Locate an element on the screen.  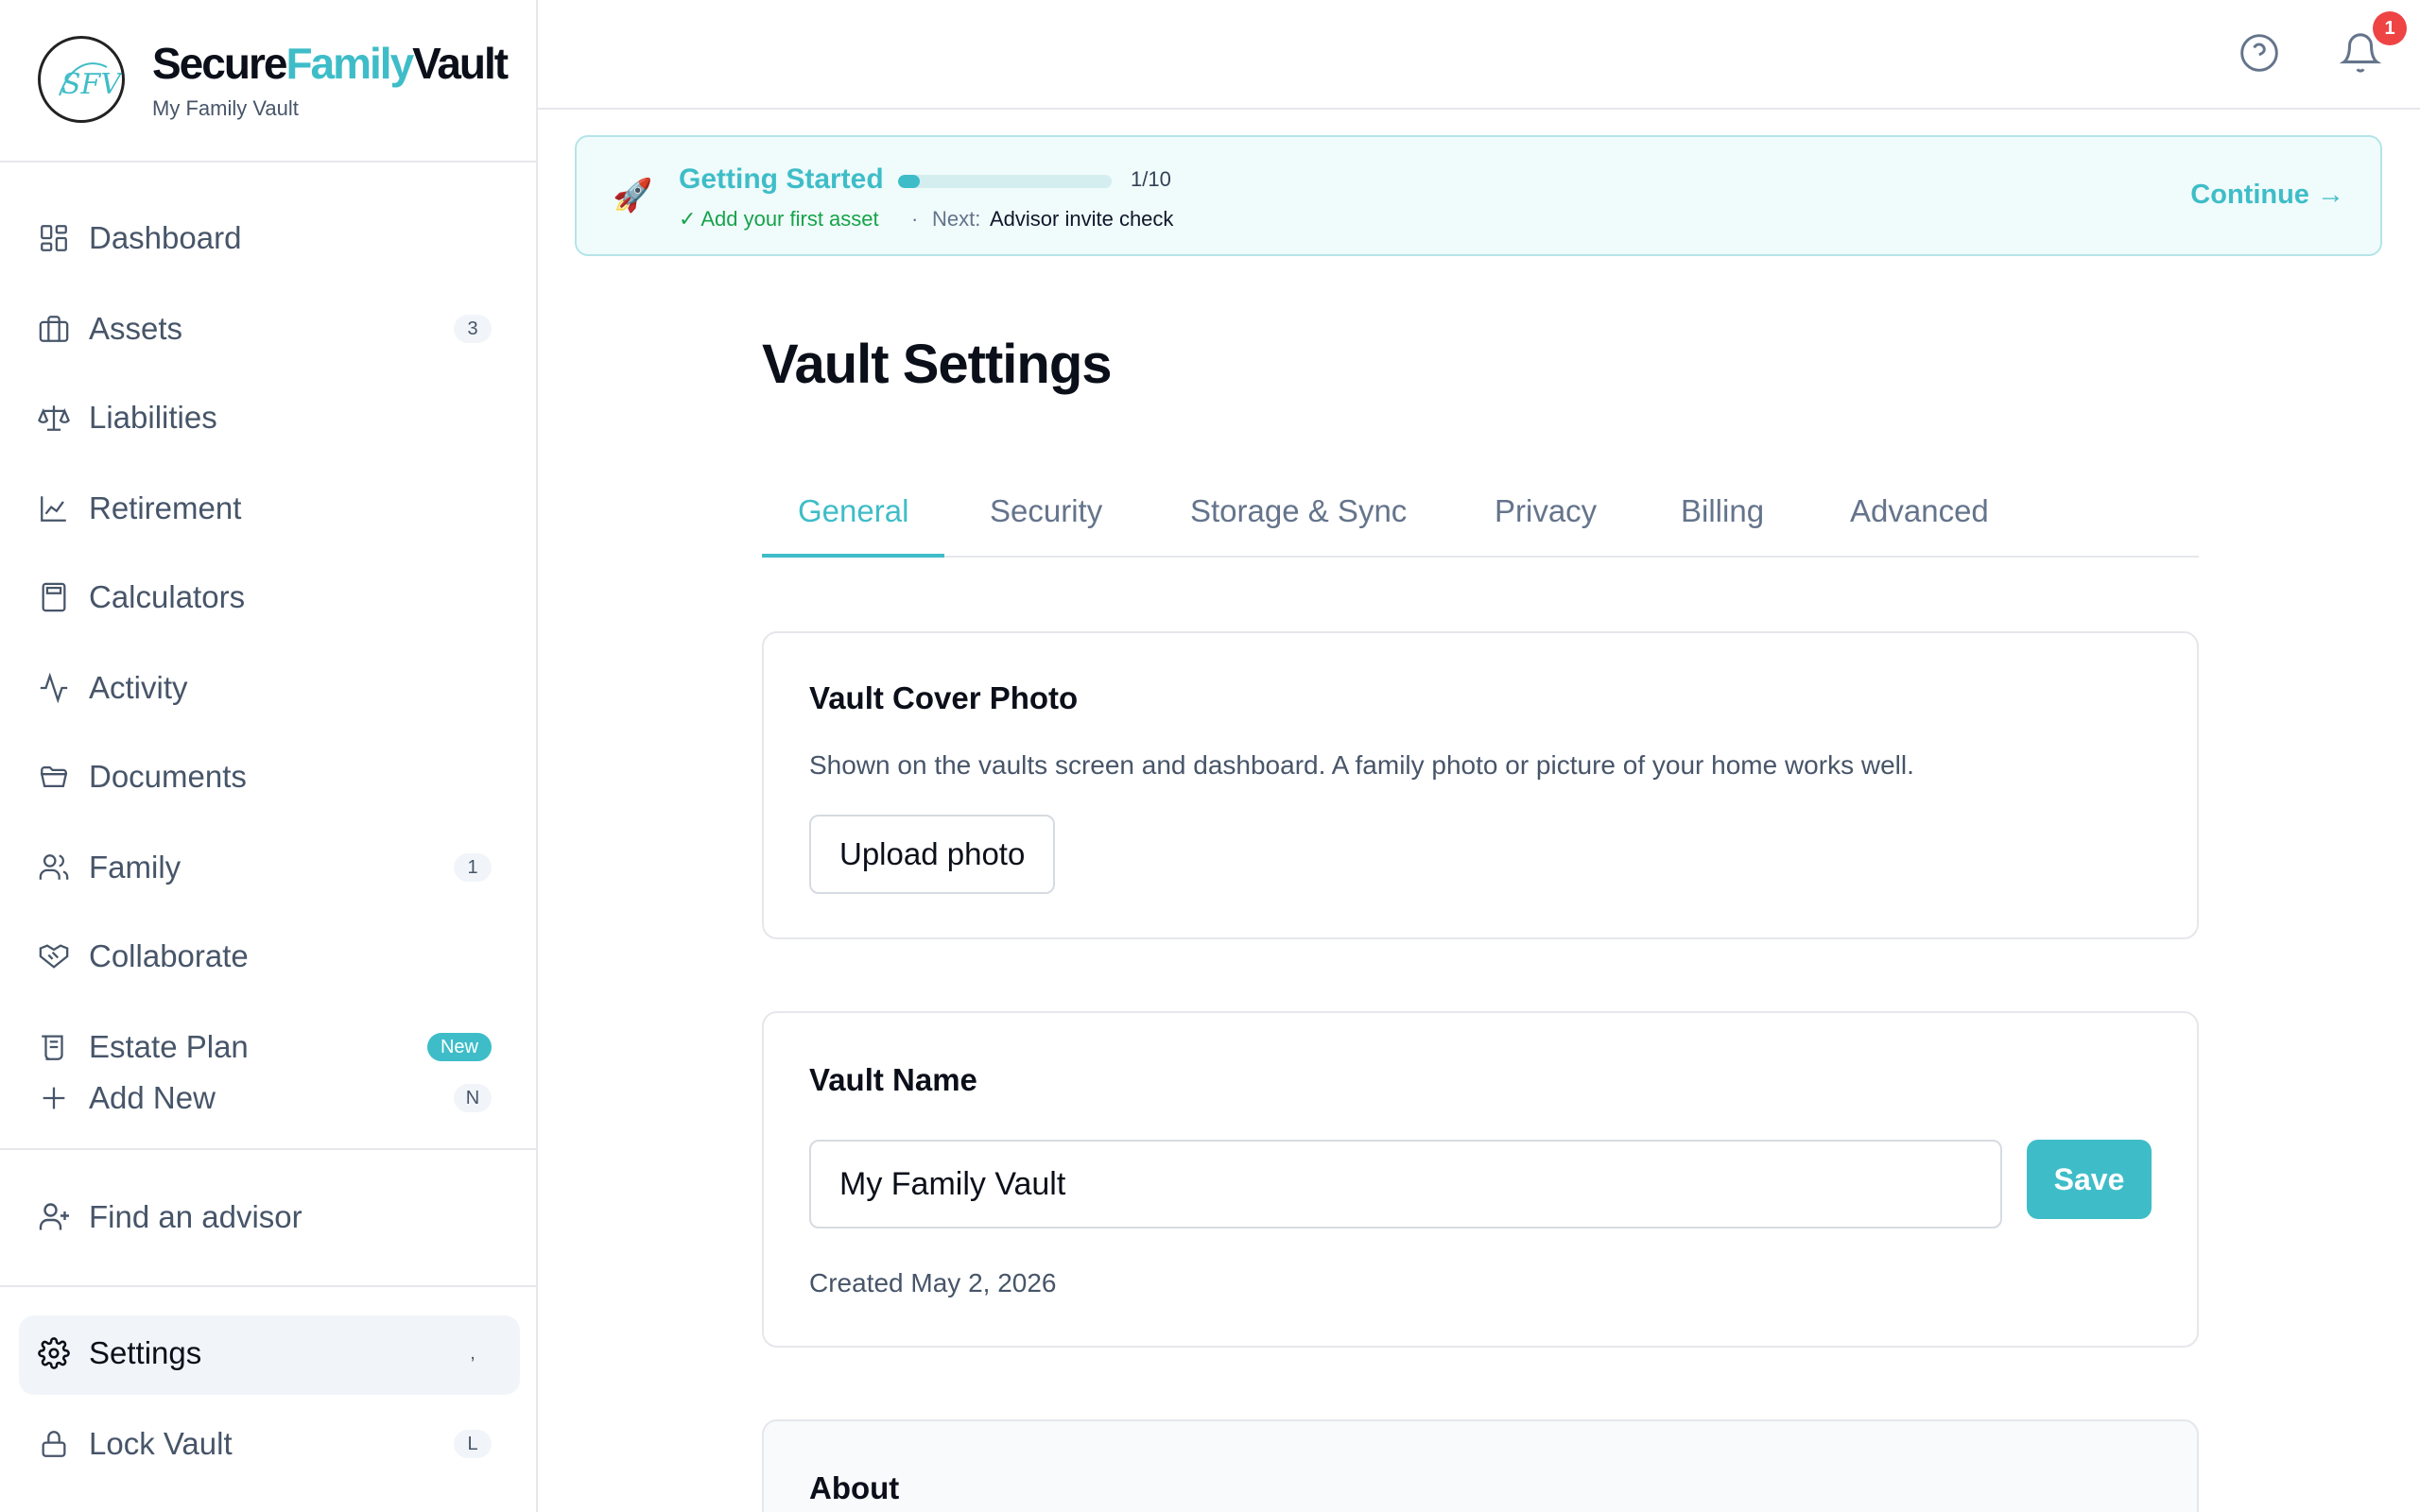
getting-started-title: Getting Started is located at coordinates (781, 179).